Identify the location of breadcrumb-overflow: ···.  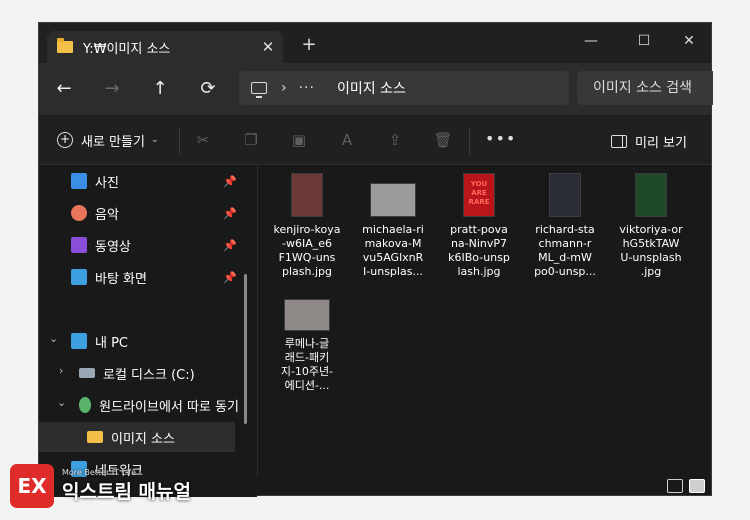
(307, 88).